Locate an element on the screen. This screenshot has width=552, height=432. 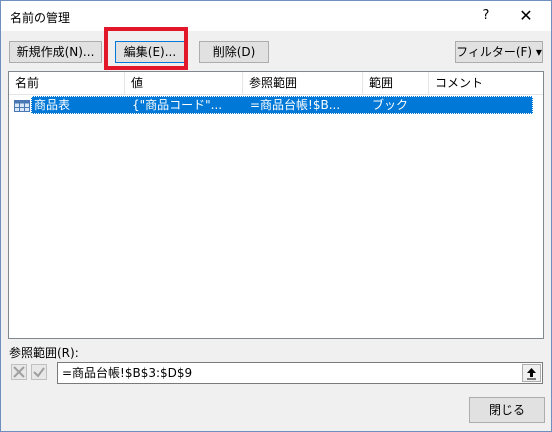
item-name: 商品表 is located at coordinates (52, 105).